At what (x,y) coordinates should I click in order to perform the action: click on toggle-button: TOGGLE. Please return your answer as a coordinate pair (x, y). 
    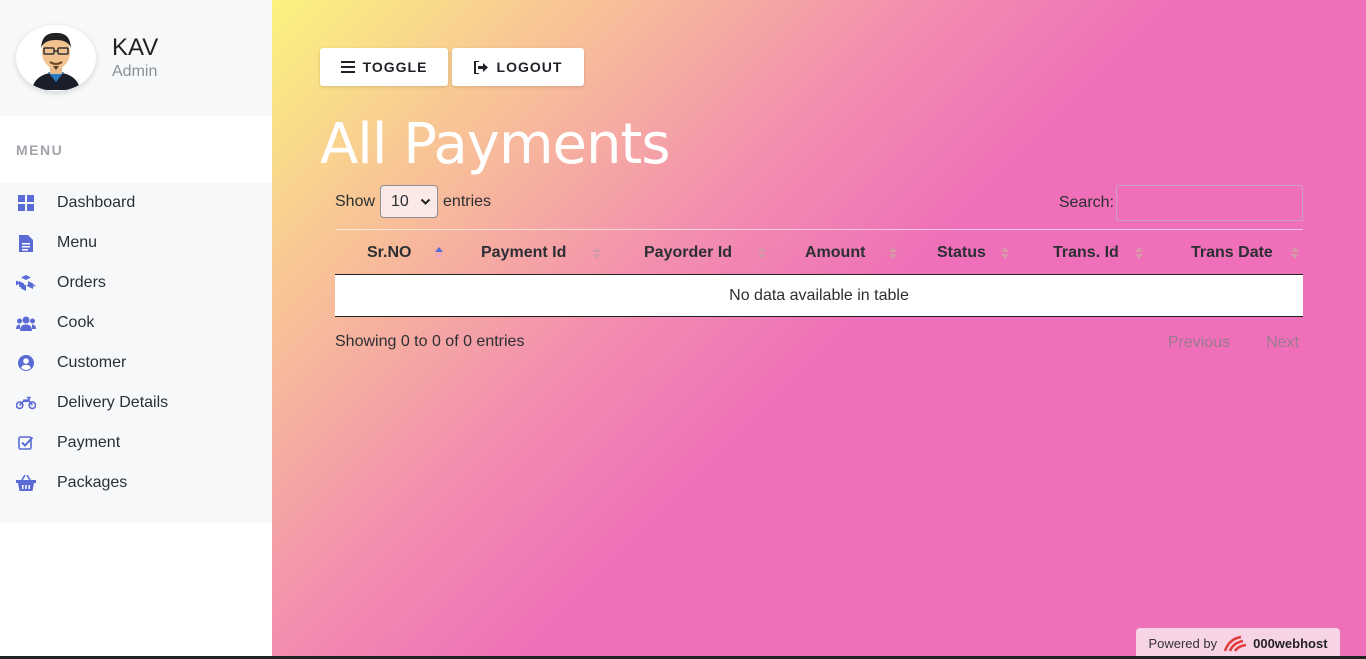
    Looking at the image, I should click on (384, 67).